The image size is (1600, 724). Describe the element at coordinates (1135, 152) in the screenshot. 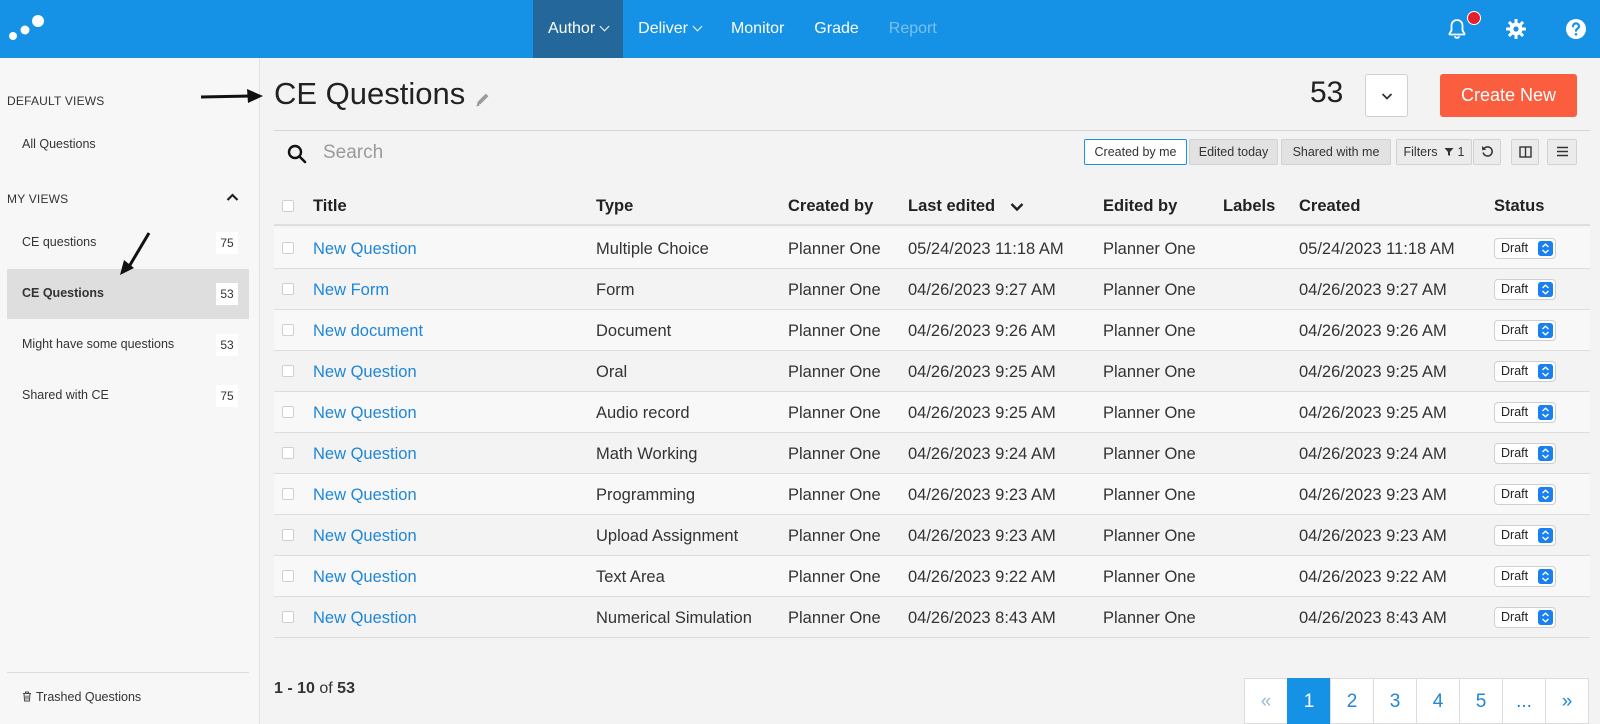

I see `chip-created-by-me: Created by me` at that location.